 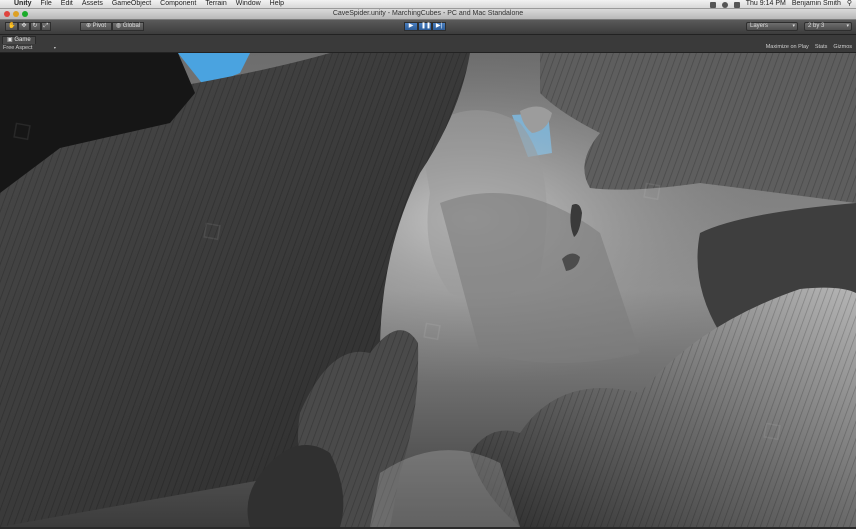 What do you see at coordinates (99, 26) in the screenshot?
I see `pivot-label: Pivot` at bounding box center [99, 26].